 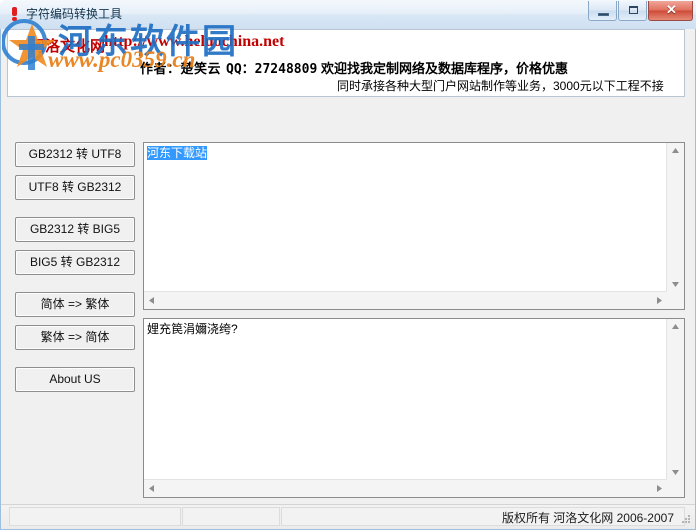 What do you see at coordinates (75, 337) in the screenshot?
I see `traditional-to-simplified-button: 繁体 => 简体` at bounding box center [75, 337].